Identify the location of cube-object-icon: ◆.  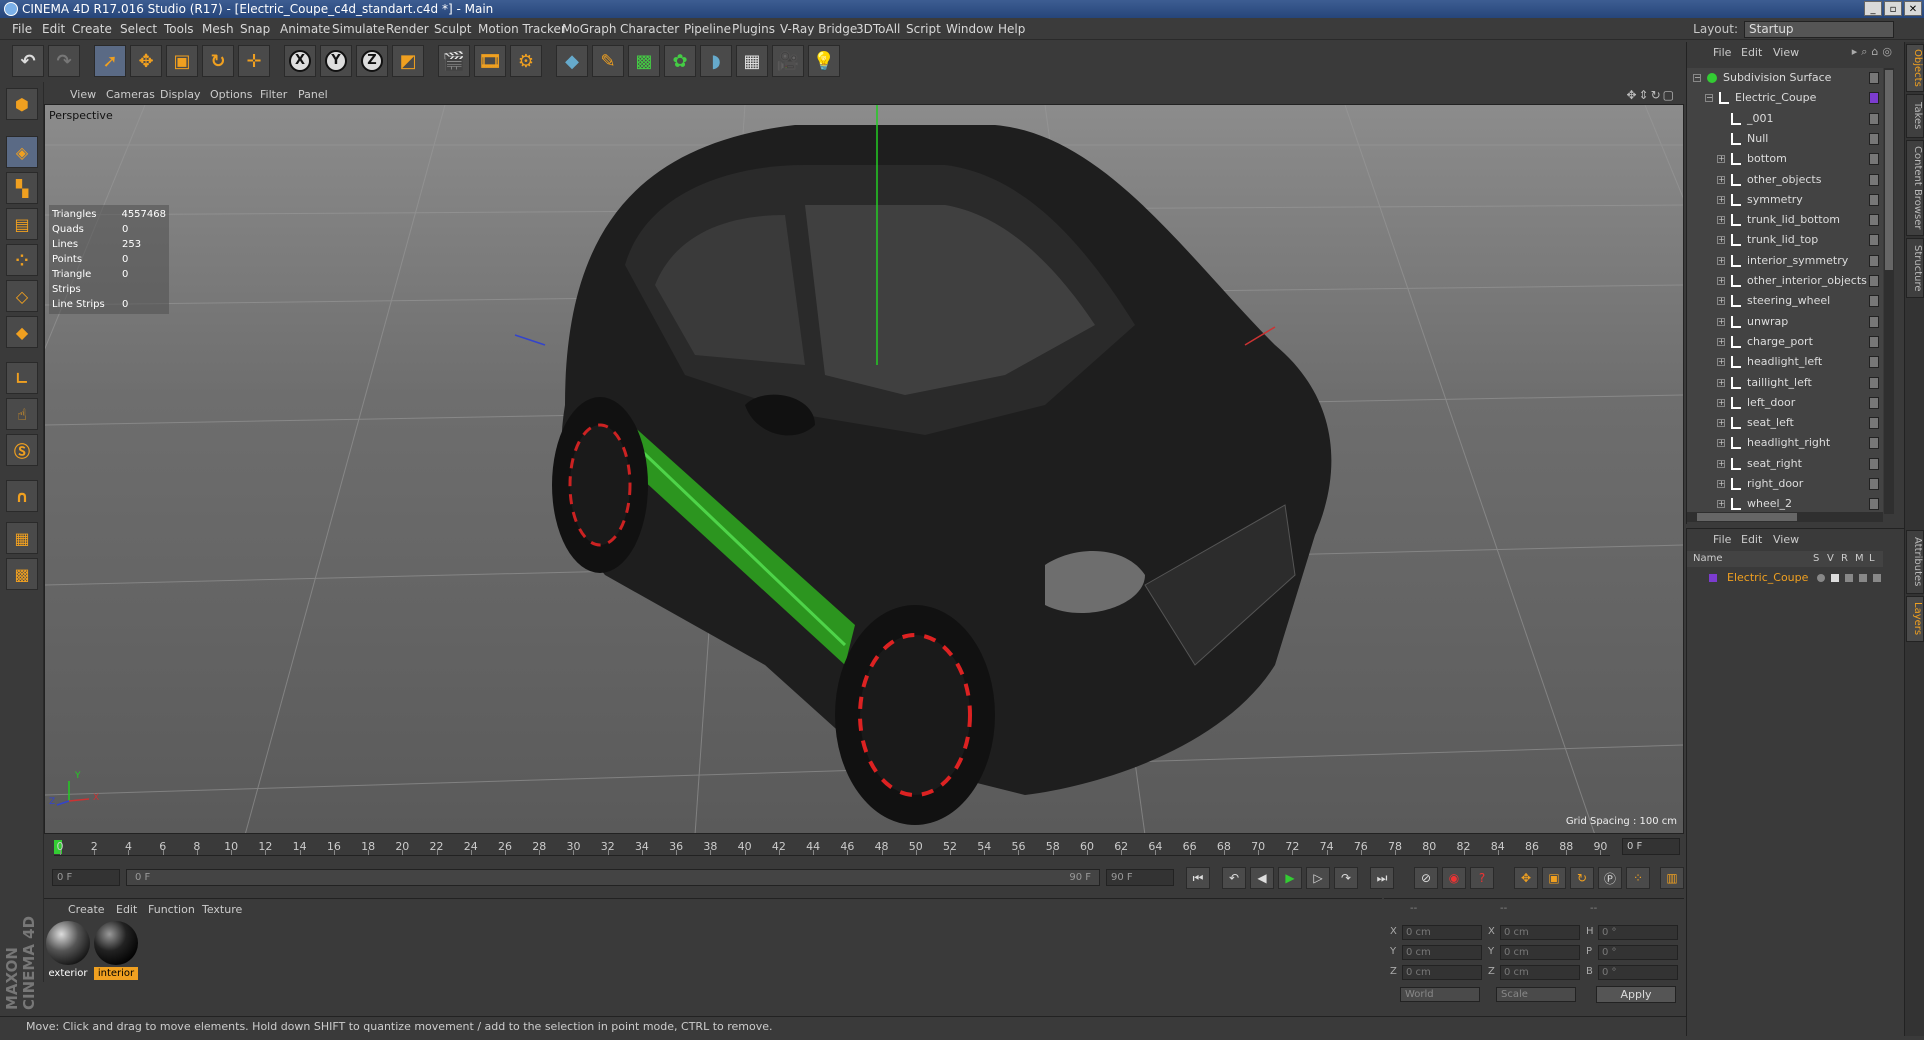
(572, 61).